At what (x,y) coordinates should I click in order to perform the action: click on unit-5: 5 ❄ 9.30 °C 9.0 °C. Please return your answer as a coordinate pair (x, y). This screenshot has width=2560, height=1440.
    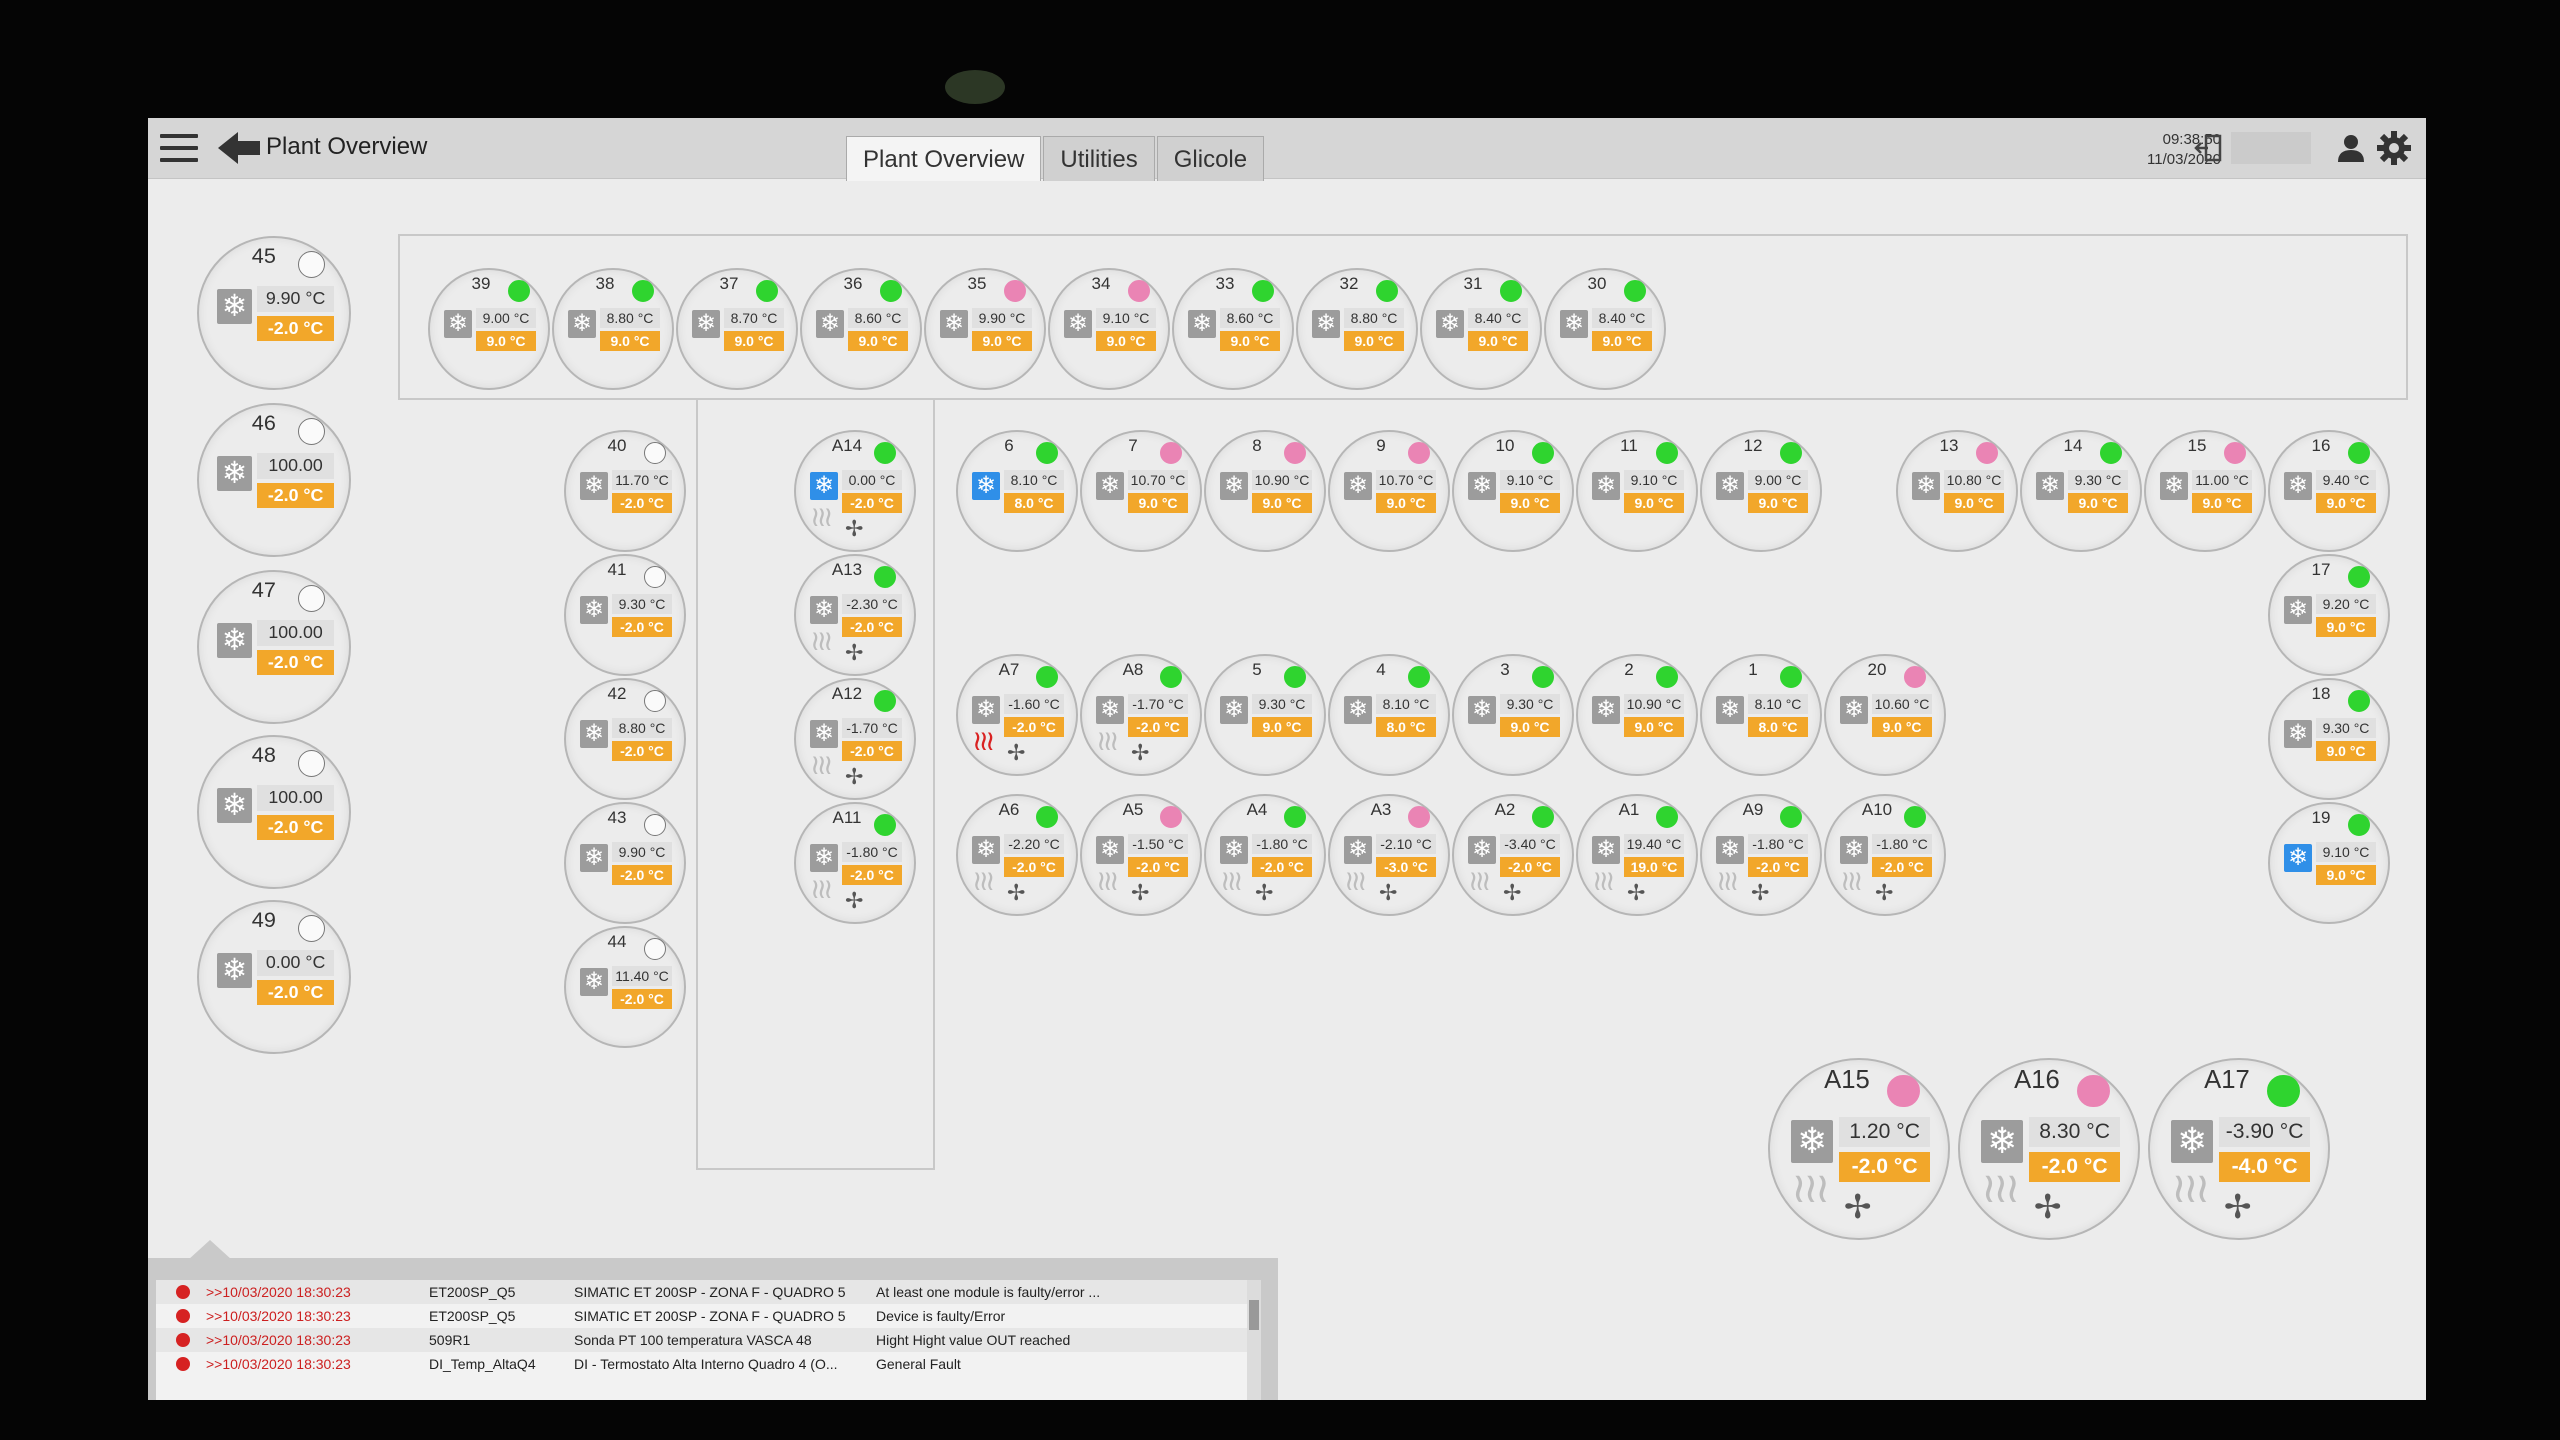
    Looking at the image, I should click on (1265, 715).